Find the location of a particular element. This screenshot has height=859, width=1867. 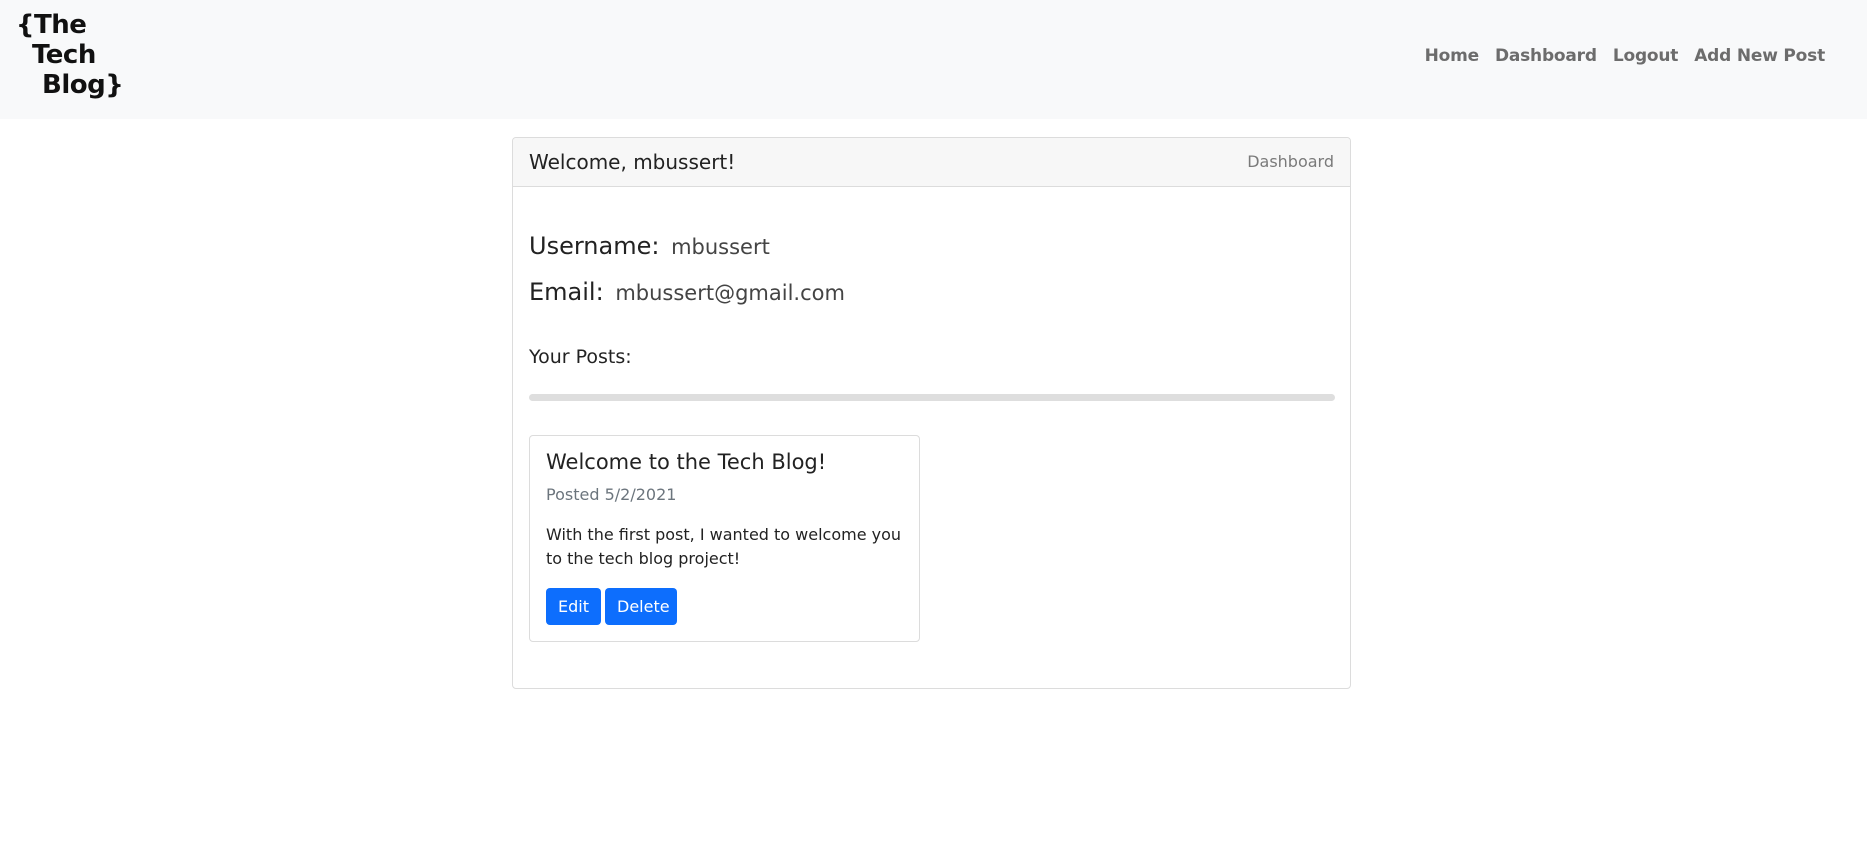

nav-link-logout: Logout is located at coordinates (1646, 56).